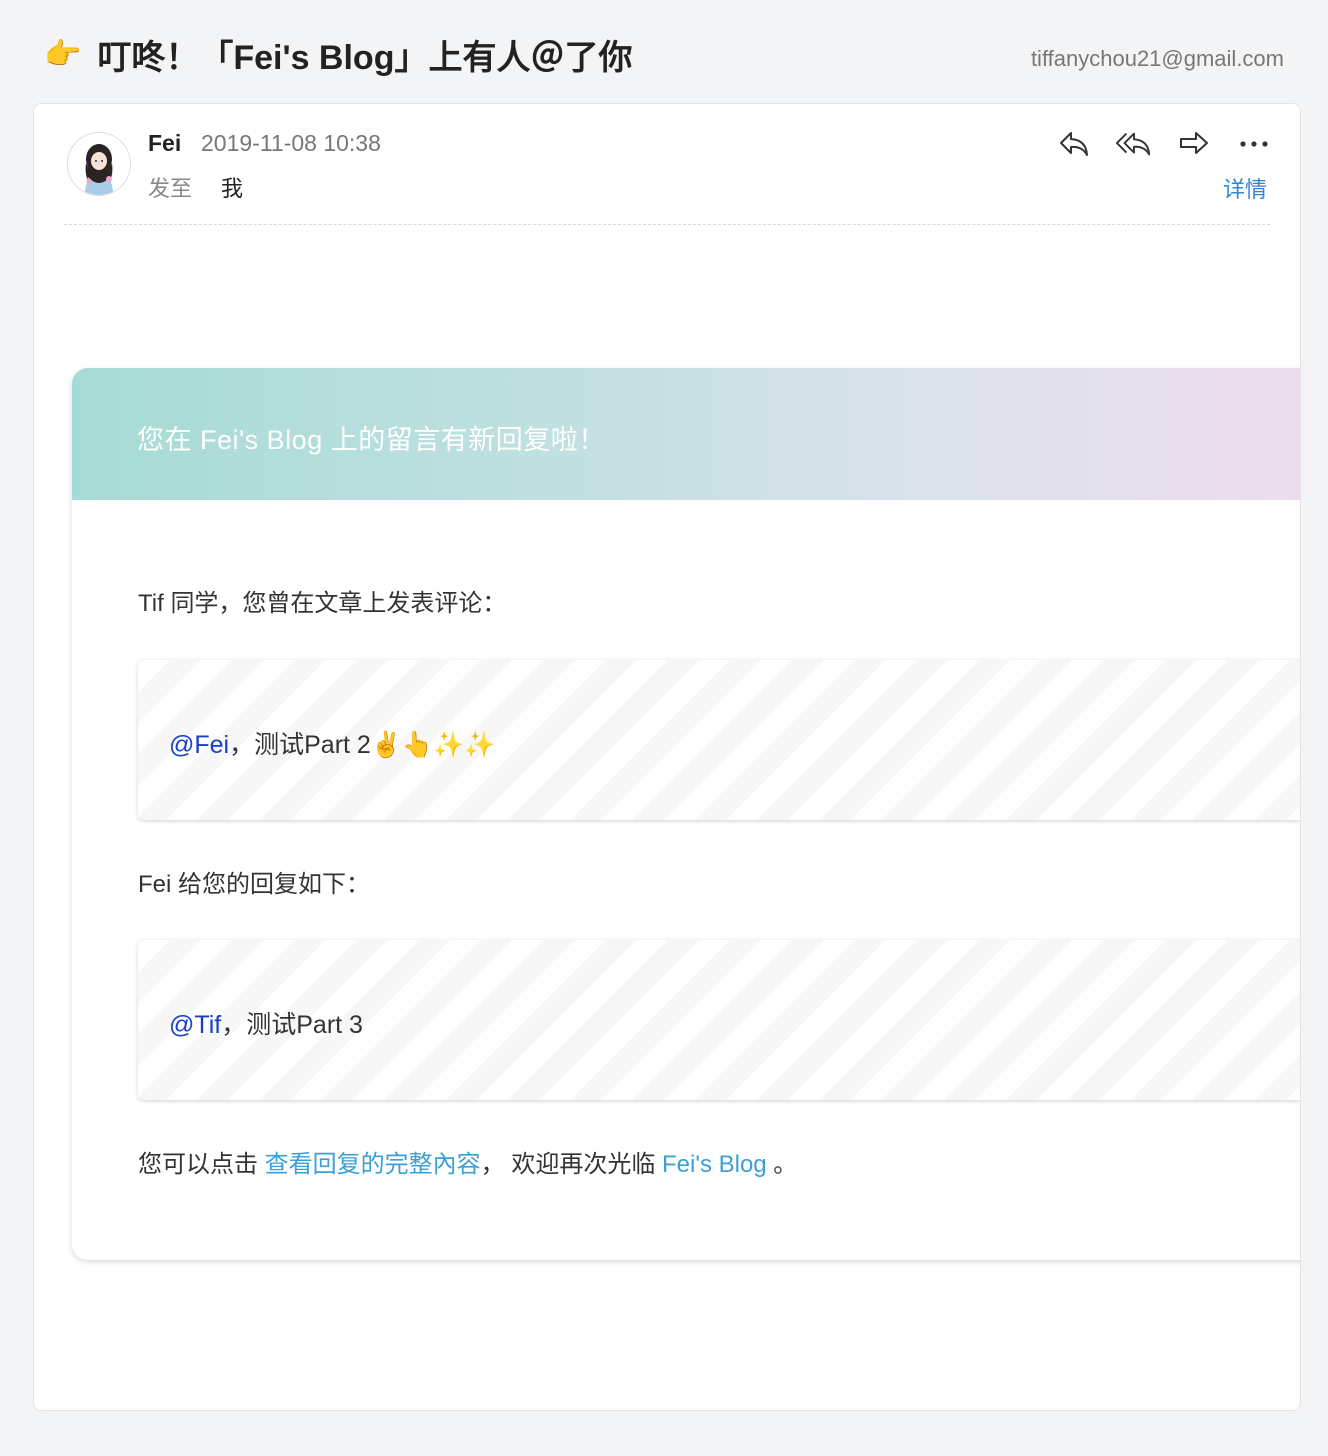 Image resolution: width=1328 pixels, height=1456 pixels. I want to click on blog-link: Fei's Blog, so click(714, 1164).